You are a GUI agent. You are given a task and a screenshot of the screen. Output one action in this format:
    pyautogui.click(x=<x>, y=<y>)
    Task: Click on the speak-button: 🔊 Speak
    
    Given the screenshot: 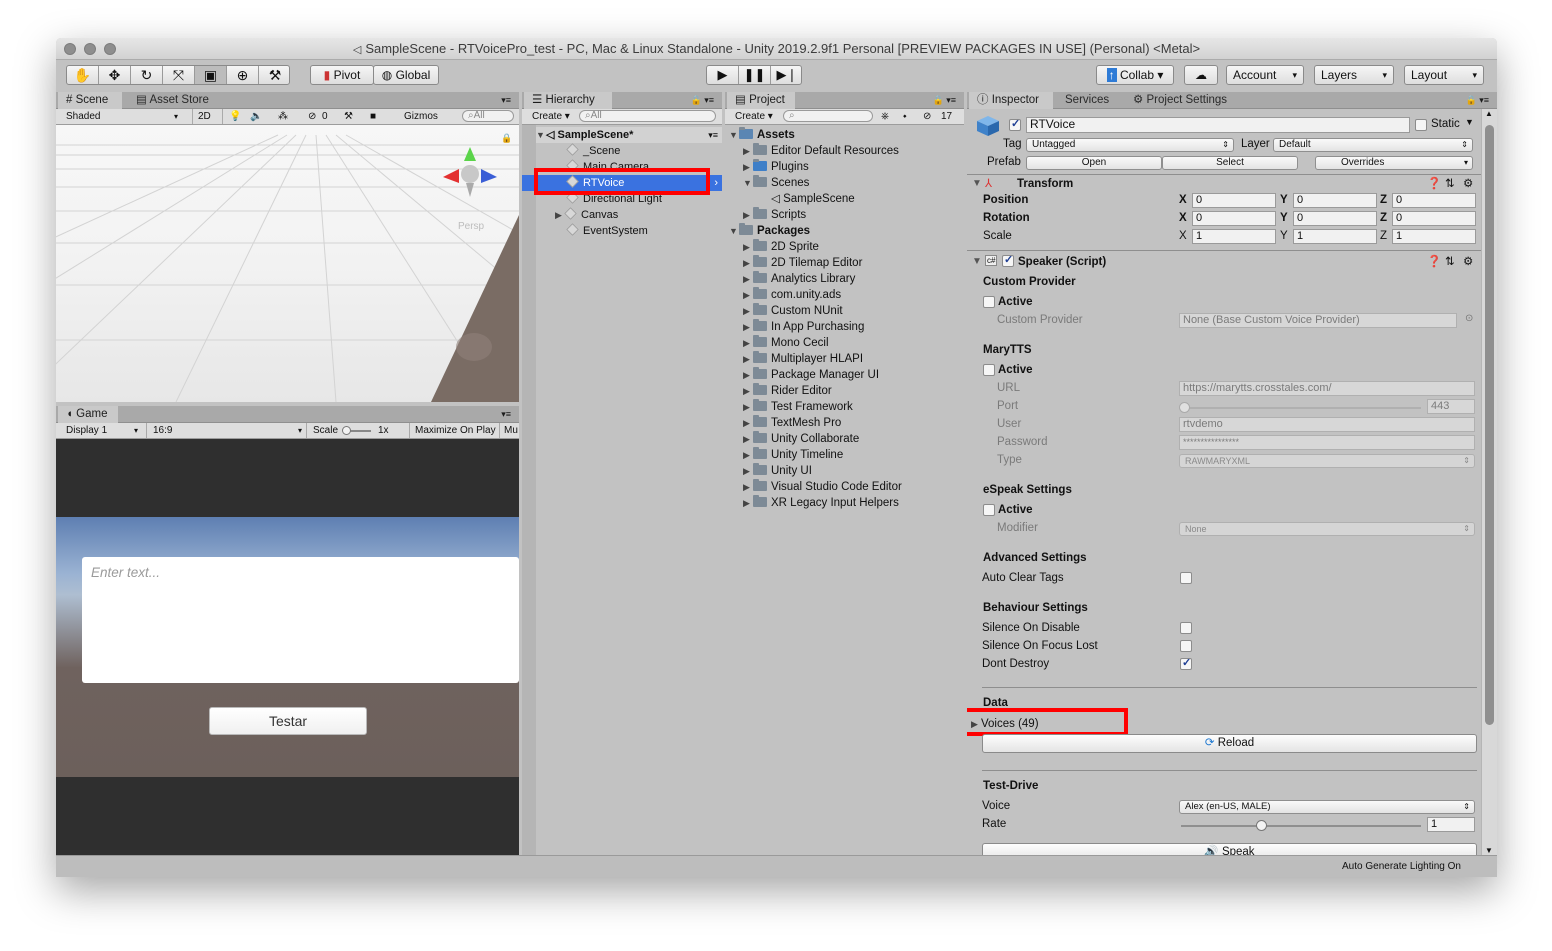 What is the action you would take?
    pyautogui.click(x=1229, y=849)
    